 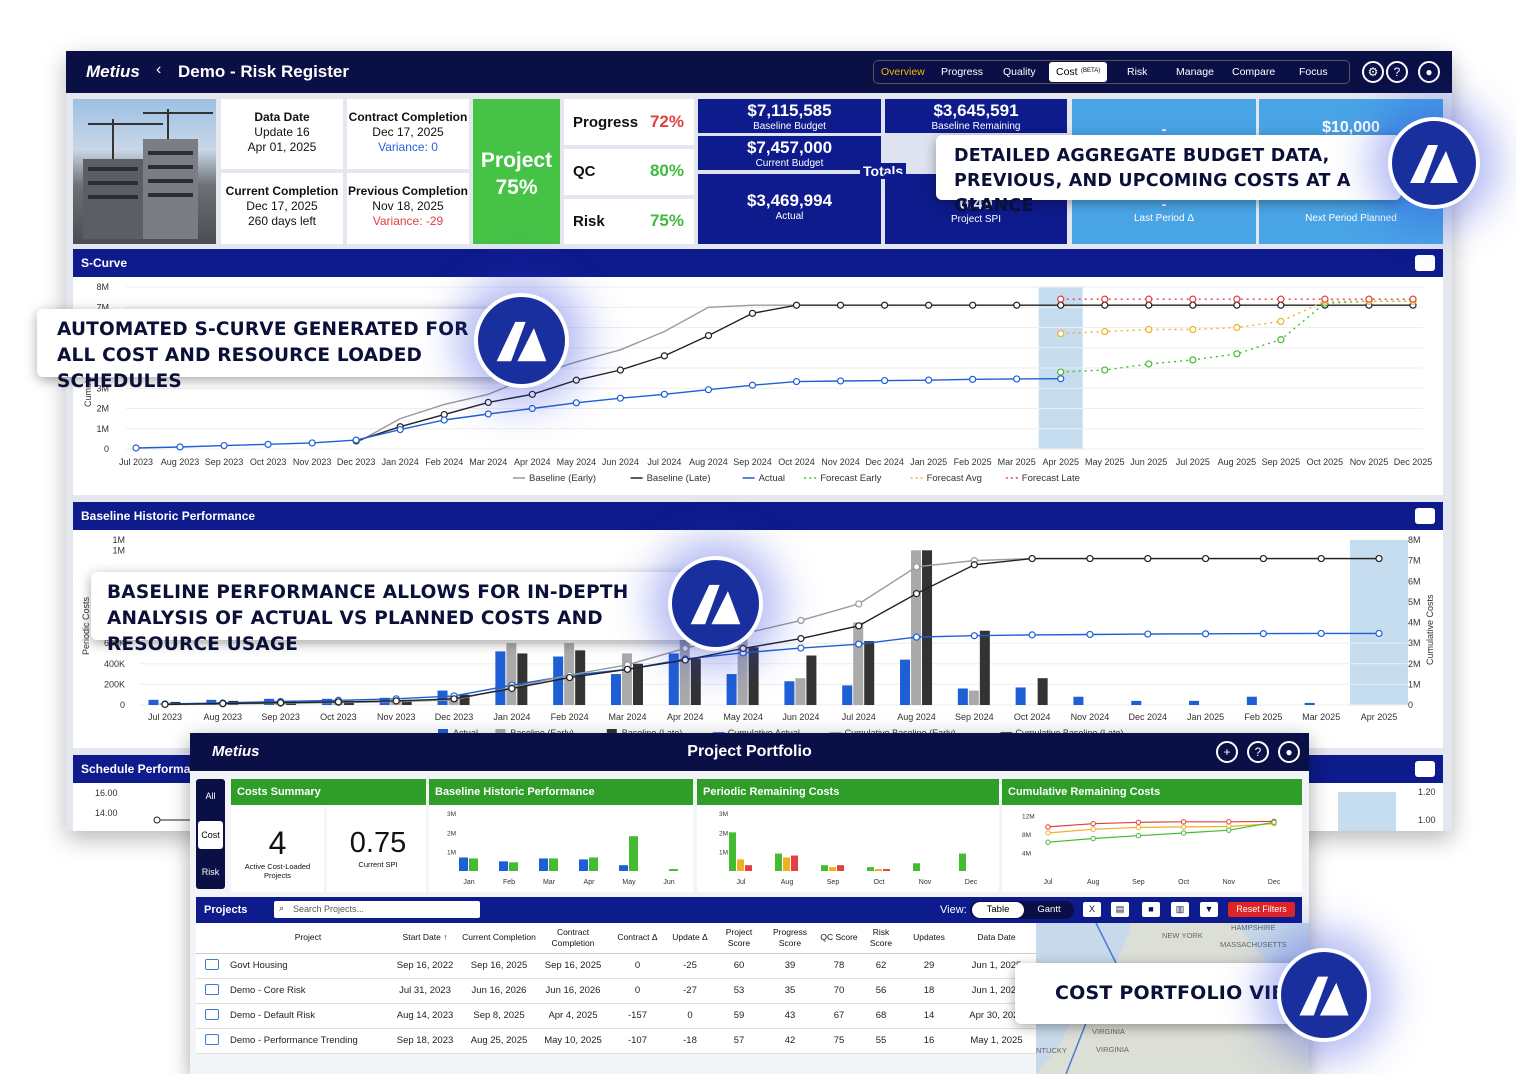 I want to click on back-chevron-icon: ‹, so click(x=158, y=70).